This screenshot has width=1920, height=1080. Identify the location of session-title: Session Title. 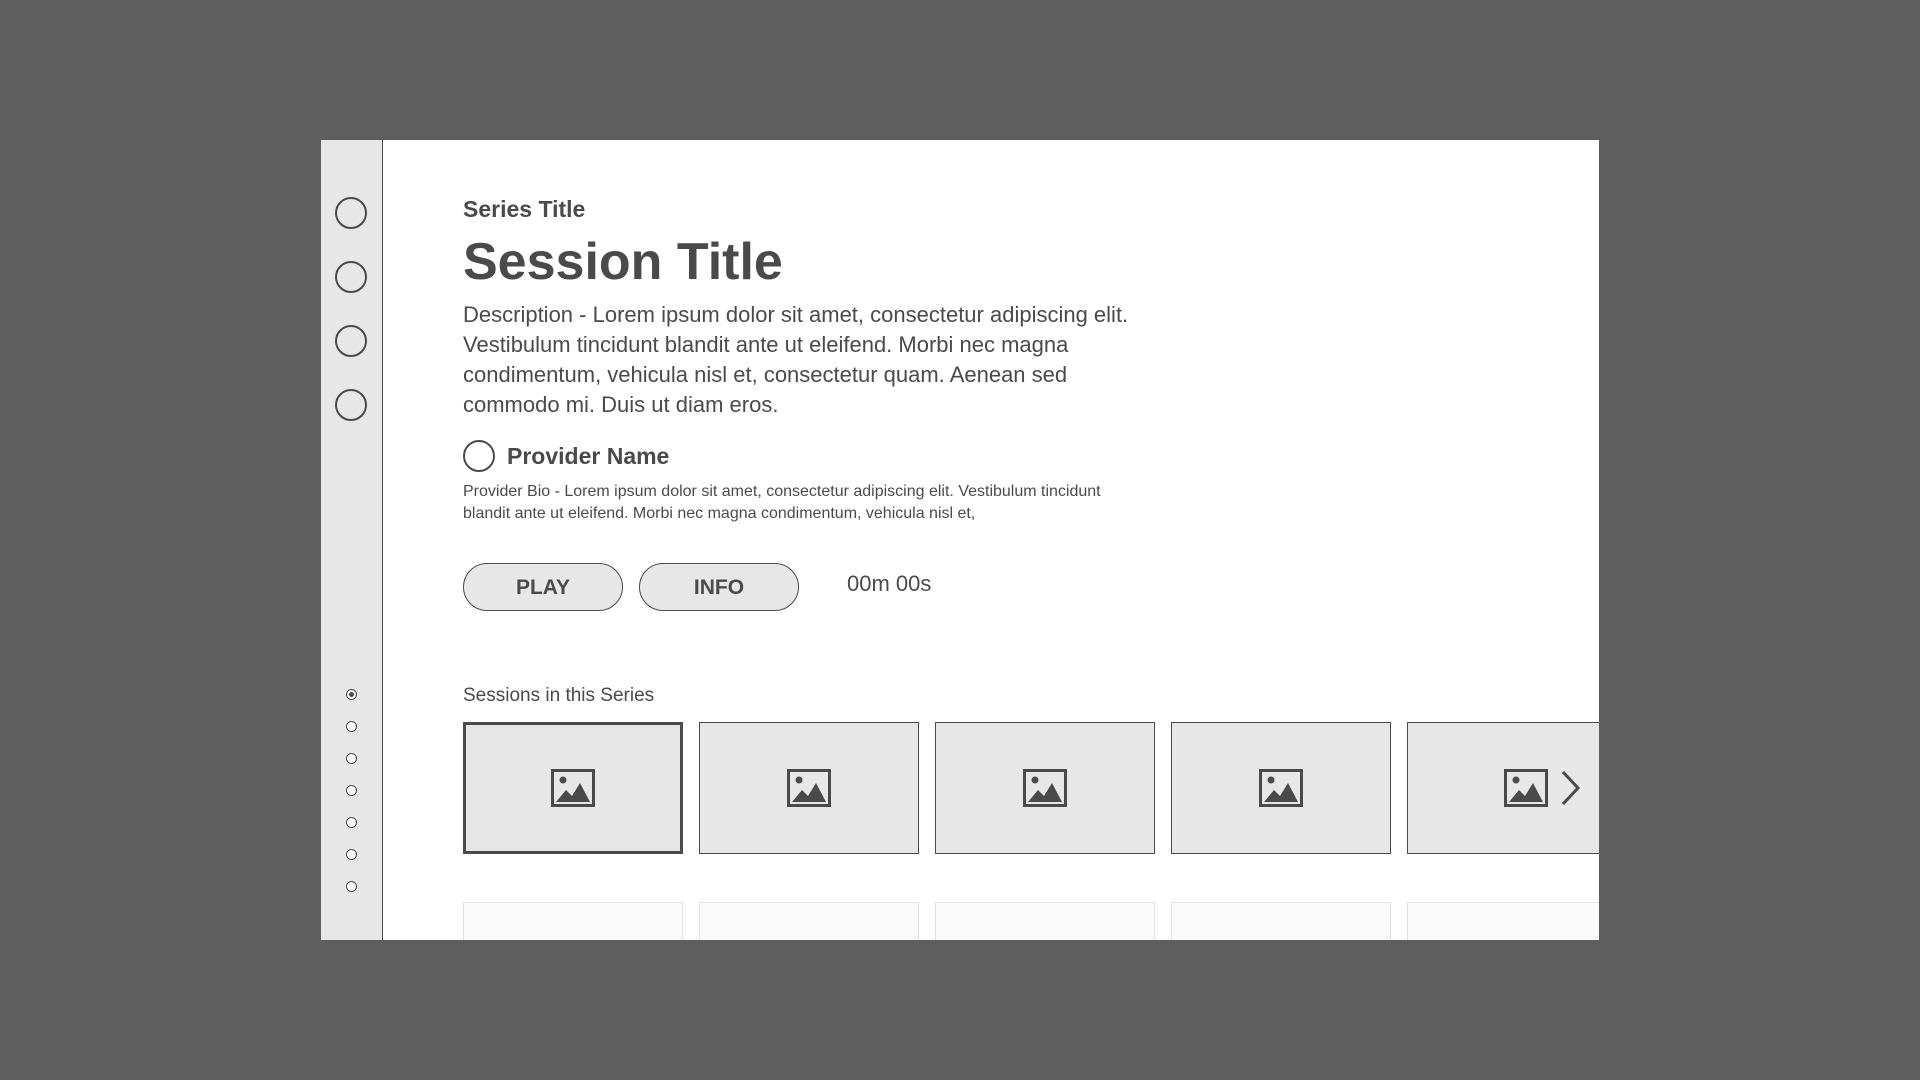
(623, 262).